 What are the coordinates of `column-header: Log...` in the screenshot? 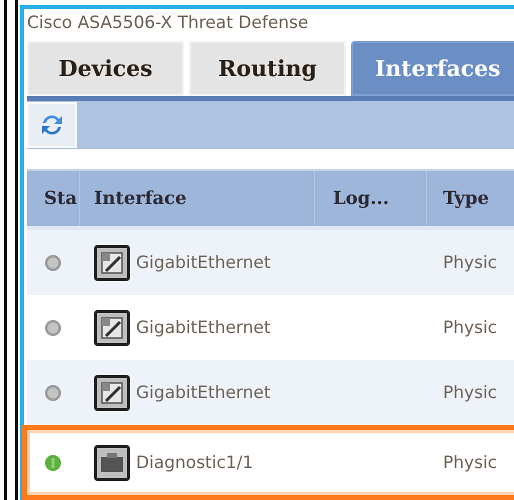 It's located at (371, 198).